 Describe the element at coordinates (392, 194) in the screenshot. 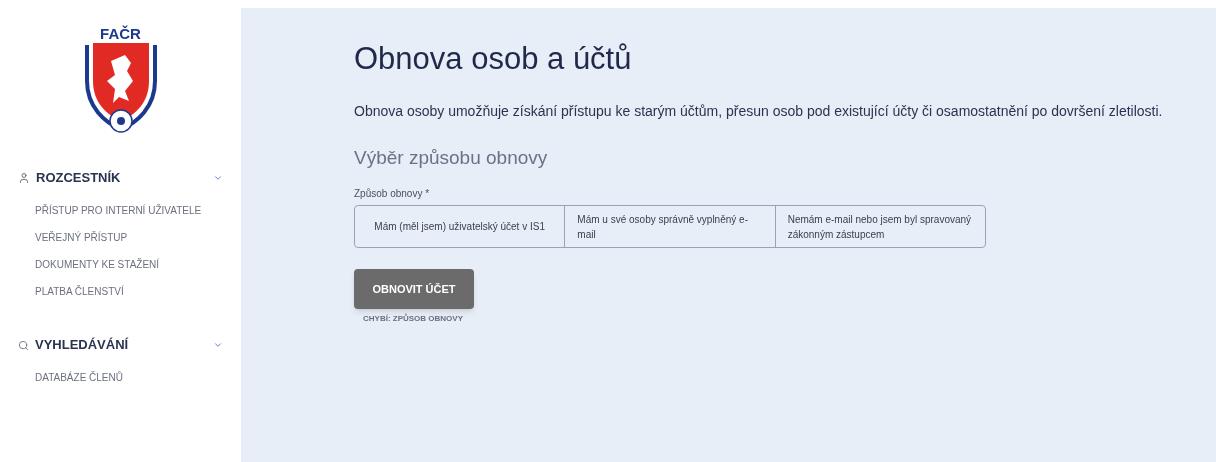

I see `field-label: Způsob obnovy *` at that location.